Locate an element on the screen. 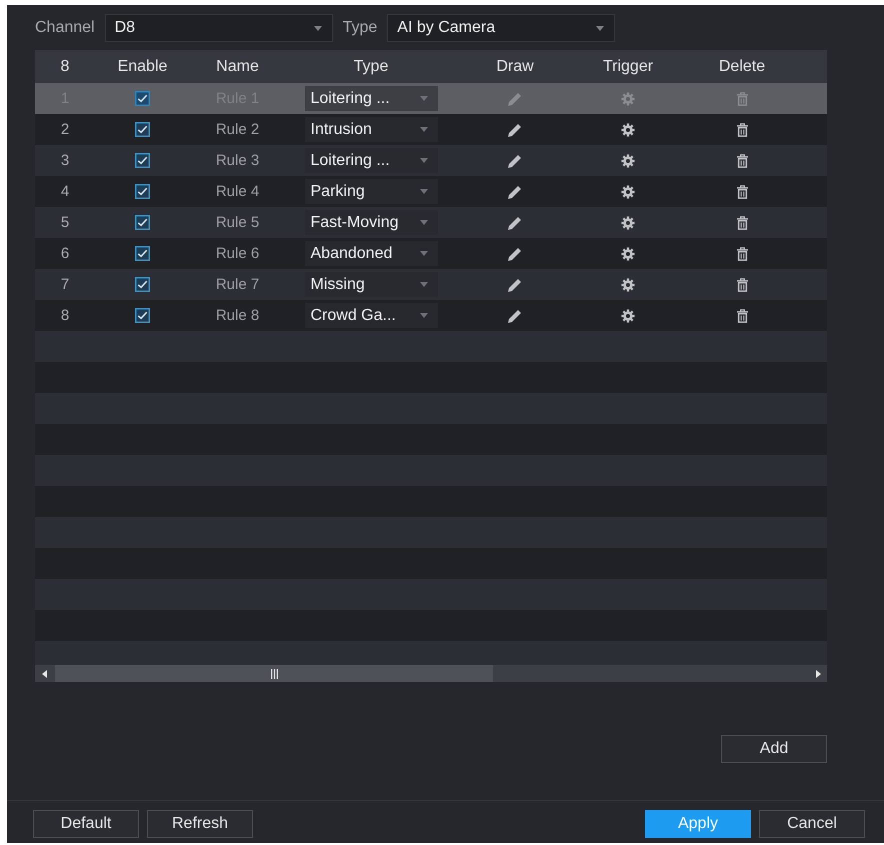 Image resolution: width=884 pixels, height=845 pixels. scrollbar-thumb is located at coordinates (274, 673).